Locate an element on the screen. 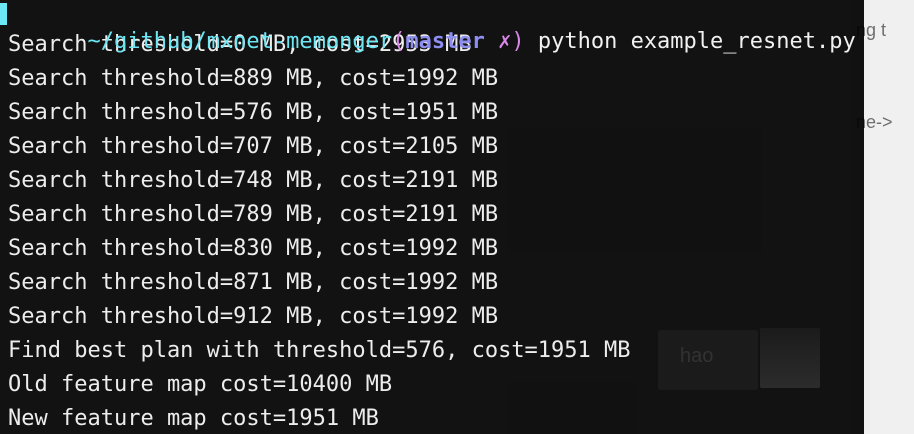 This screenshot has width=914, height=434. output-line: Search threshold=830 MB, cost=1992 MB is located at coordinates (253, 248).